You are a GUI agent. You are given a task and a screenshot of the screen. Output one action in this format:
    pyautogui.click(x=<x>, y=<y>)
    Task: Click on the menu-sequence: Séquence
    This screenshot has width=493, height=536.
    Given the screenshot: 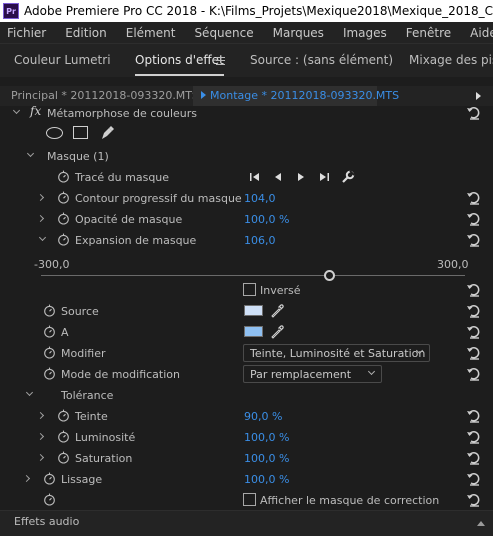 What is the action you would take?
    pyautogui.click(x=223, y=33)
    